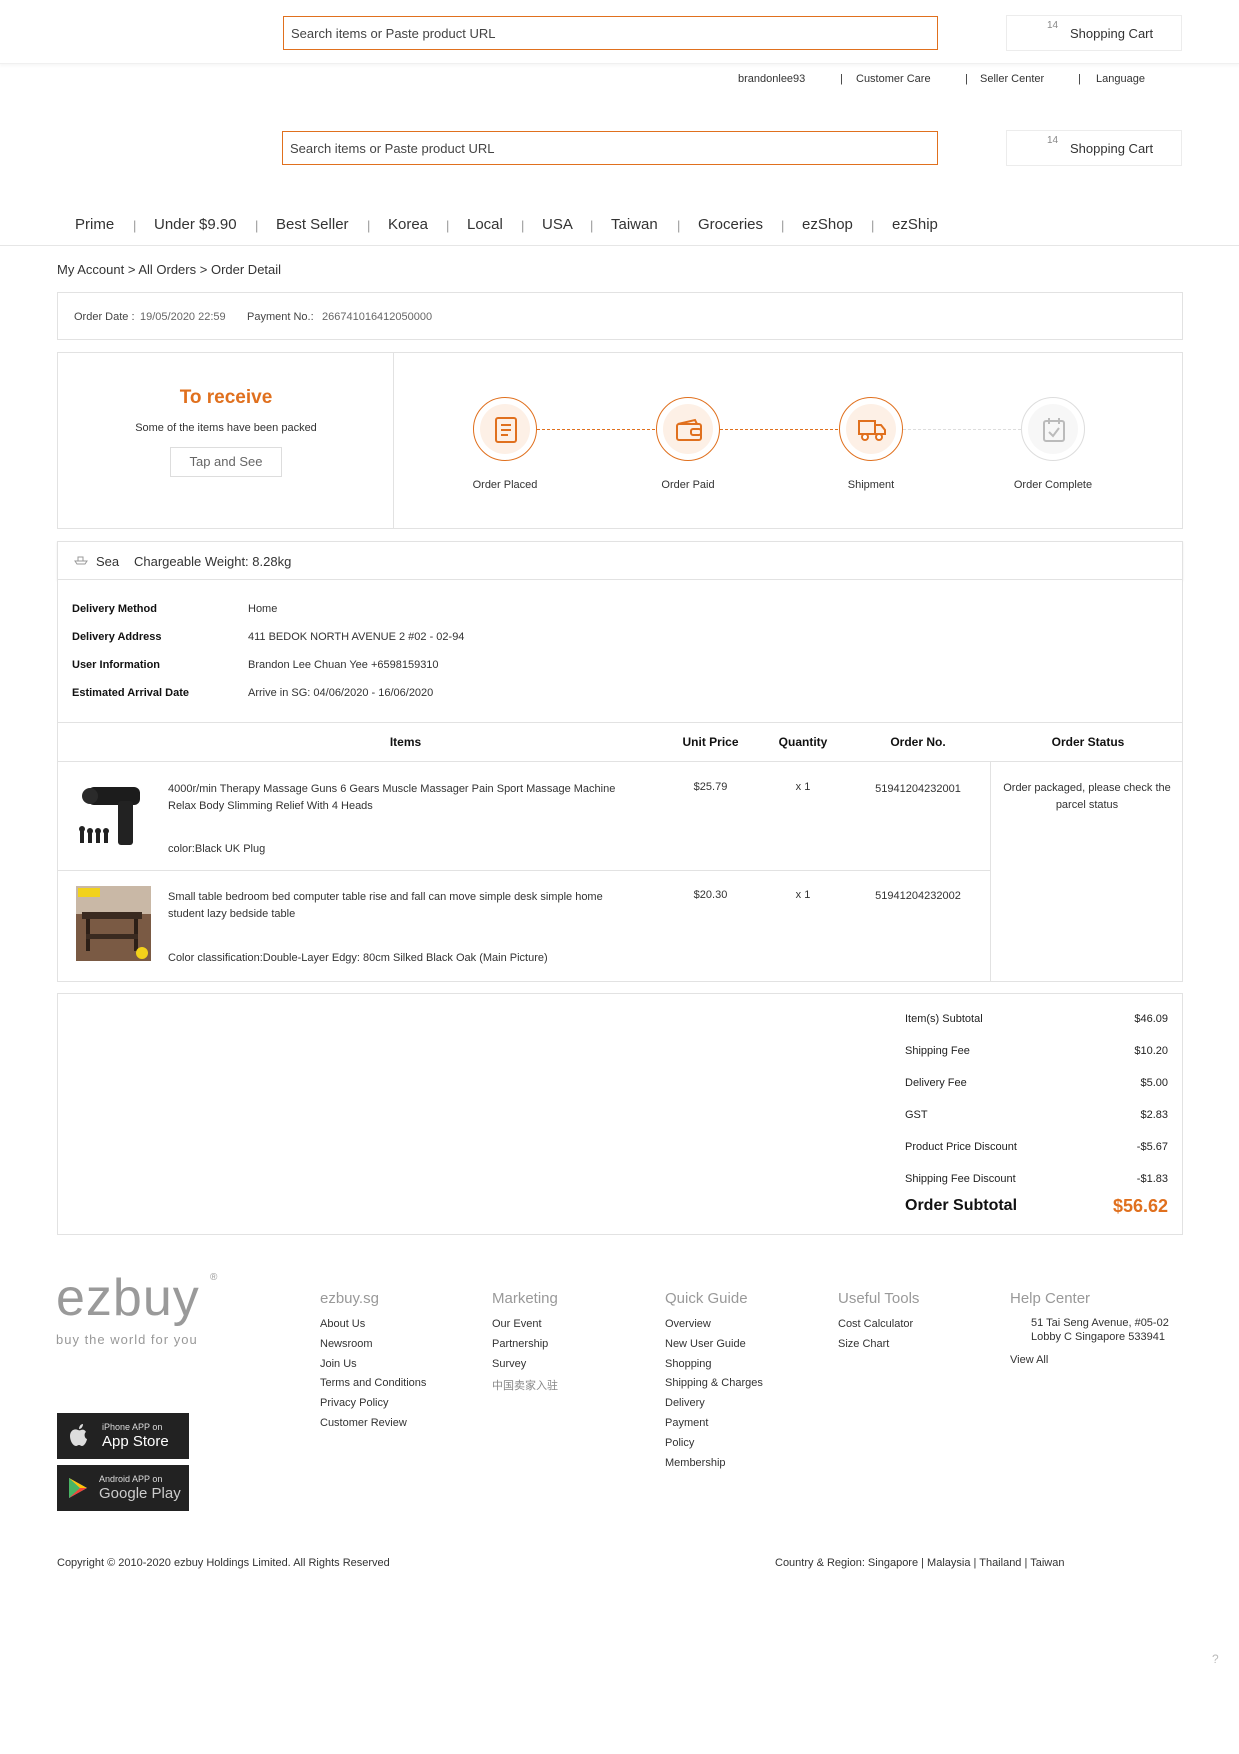  Describe the element at coordinates (803, 742) in the screenshot. I see `col-header-quantity: Quantity` at that location.